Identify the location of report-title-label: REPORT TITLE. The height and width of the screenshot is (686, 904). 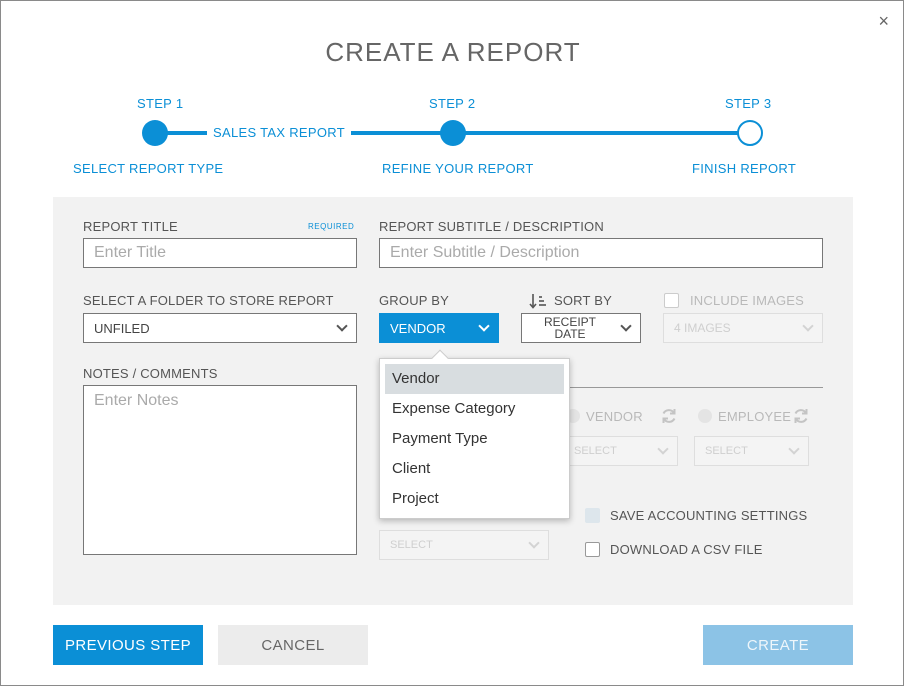
(130, 226).